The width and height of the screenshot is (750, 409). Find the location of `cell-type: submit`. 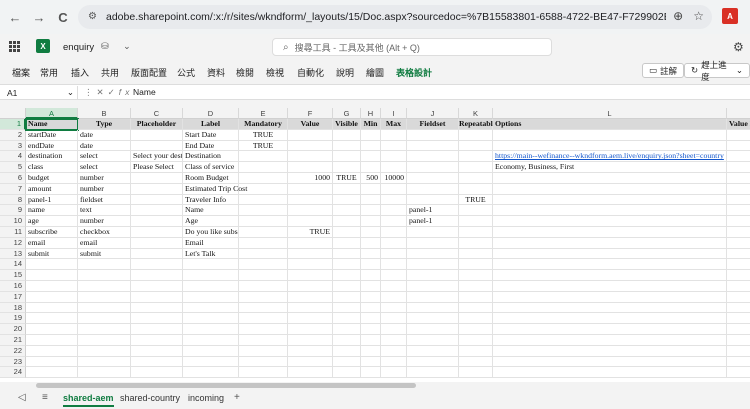

cell-type: submit is located at coordinates (104, 254).